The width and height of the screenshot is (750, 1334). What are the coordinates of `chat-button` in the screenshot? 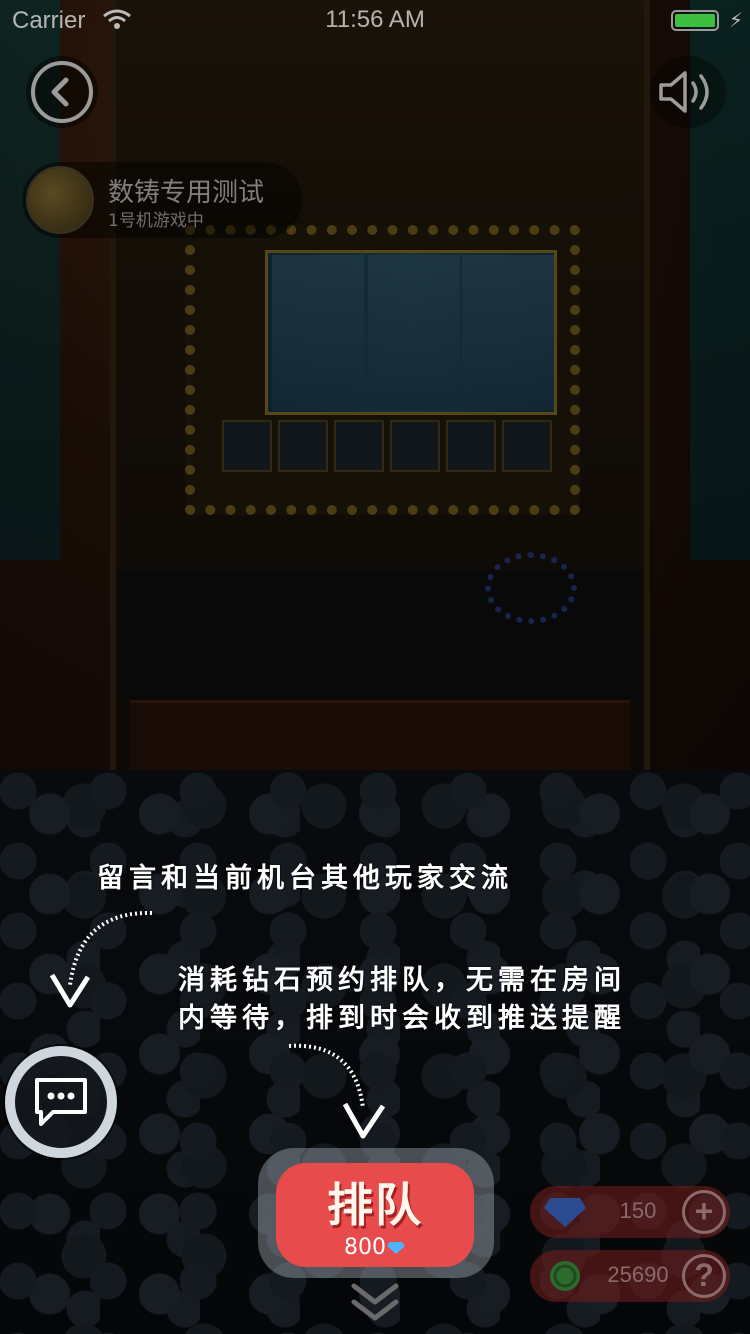 It's located at (61, 1102).